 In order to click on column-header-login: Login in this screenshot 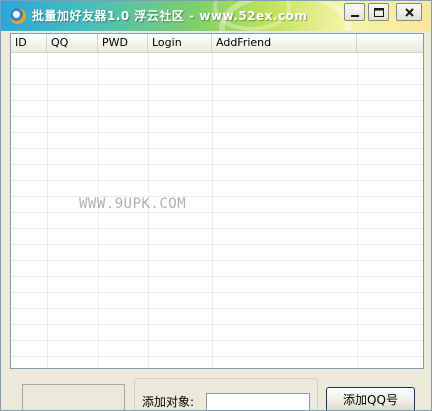, I will do `click(180, 43)`.